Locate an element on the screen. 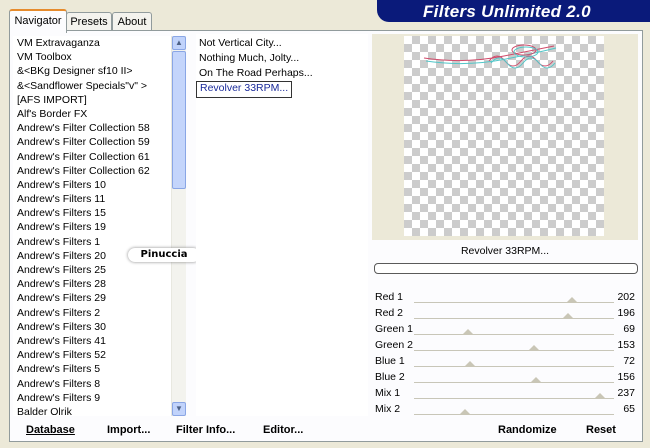 Image resolution: width=650 pixels, height=448 pixels. tab-about: About is located at coordinates (132, 21).